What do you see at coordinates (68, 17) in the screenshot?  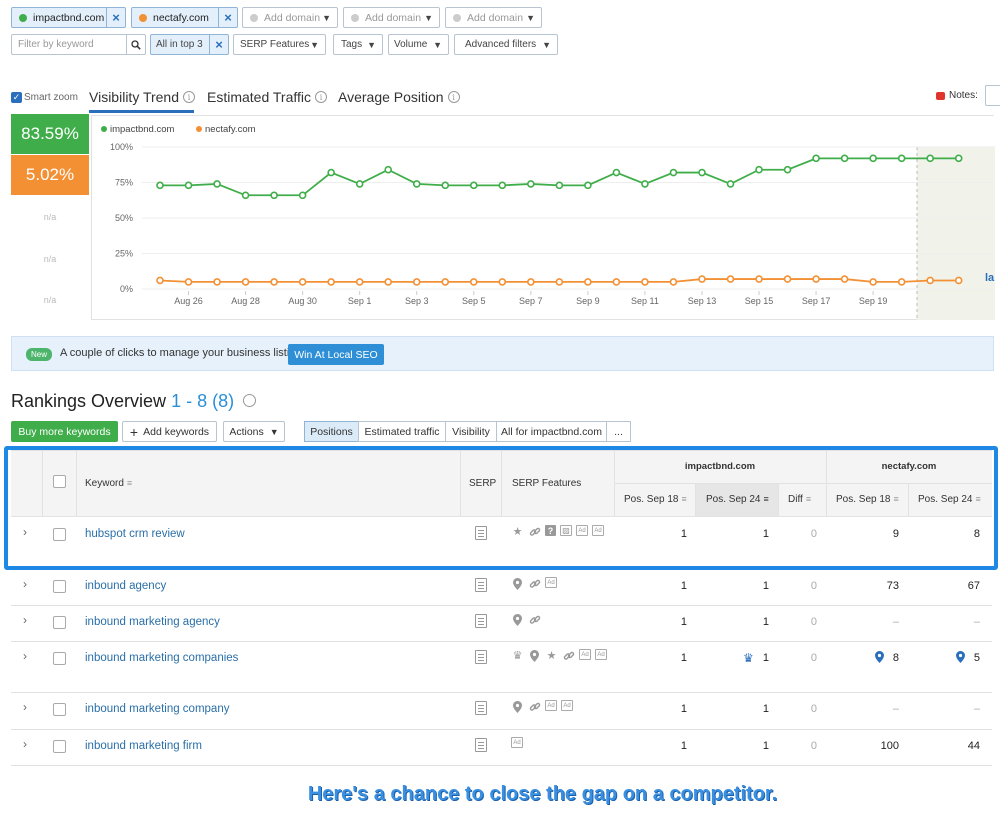 I see `domain-chip-1: impactbnd.com ×` at bounding box center [68, 17].